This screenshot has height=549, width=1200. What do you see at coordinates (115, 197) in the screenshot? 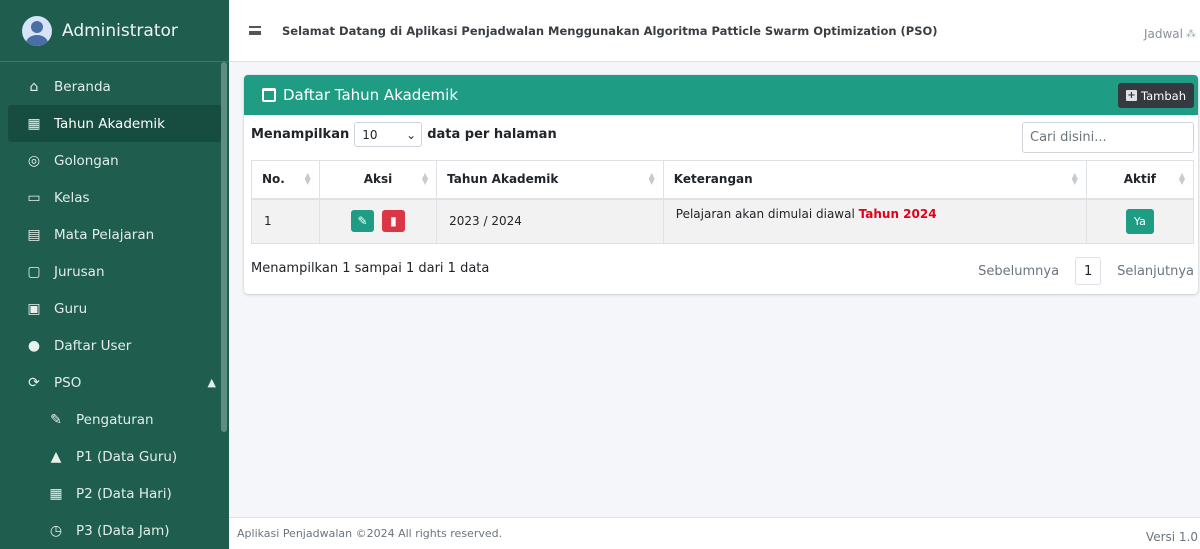
I see `sidebar-item-kelas: ▭ Kelas` at bounding box center [115, 197].